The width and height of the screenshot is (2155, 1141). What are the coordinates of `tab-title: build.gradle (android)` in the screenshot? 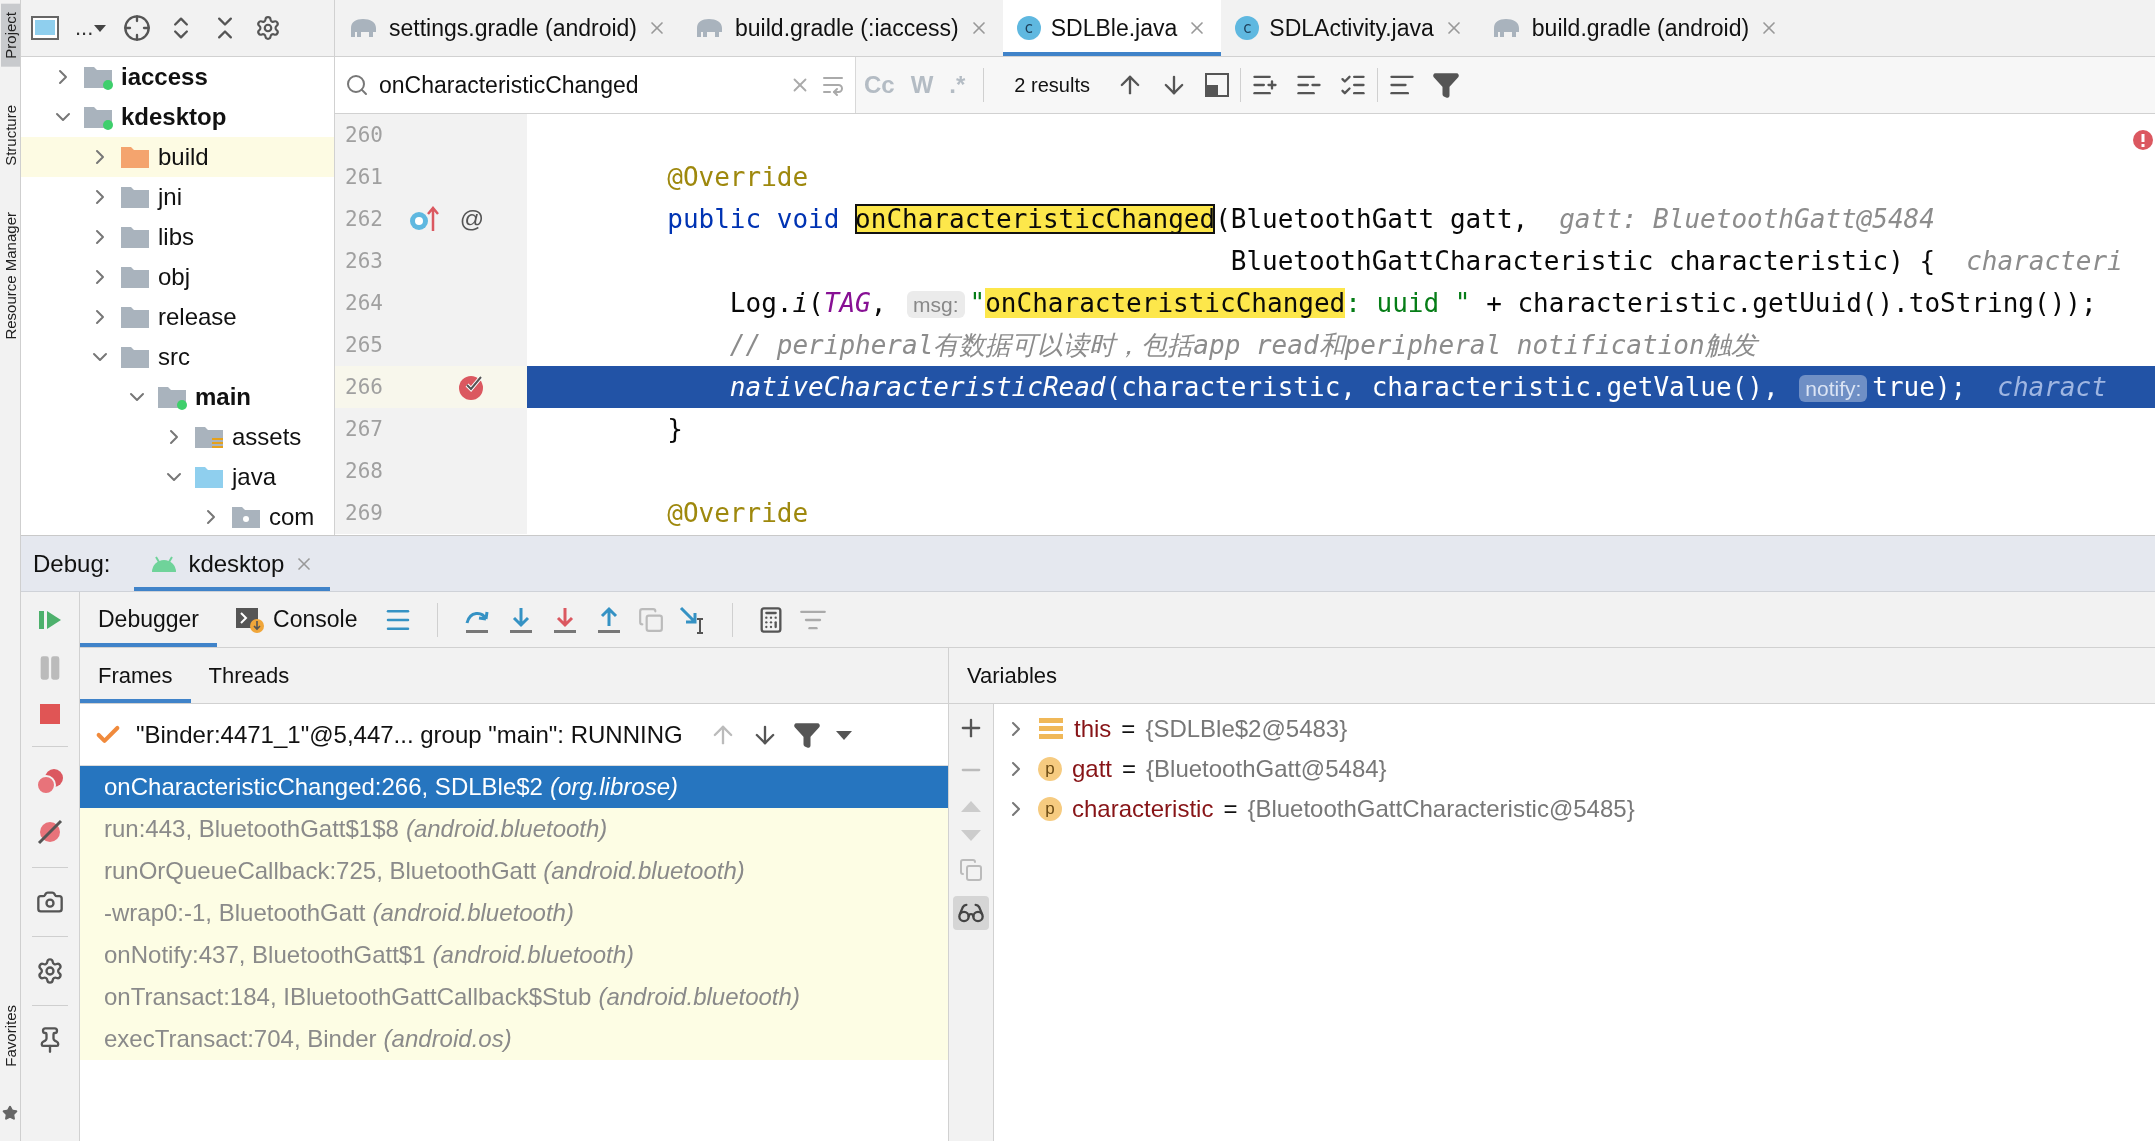 It's located at (1640, 28).